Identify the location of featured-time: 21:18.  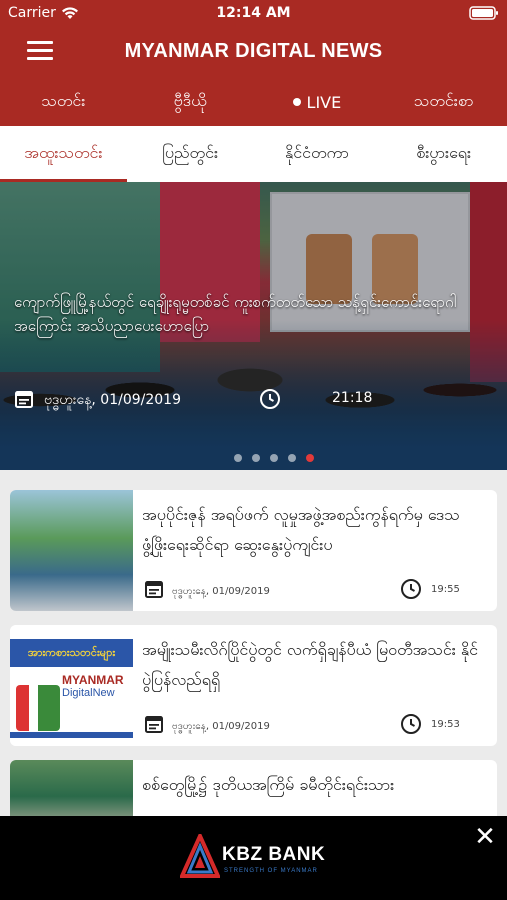
(352, 398).